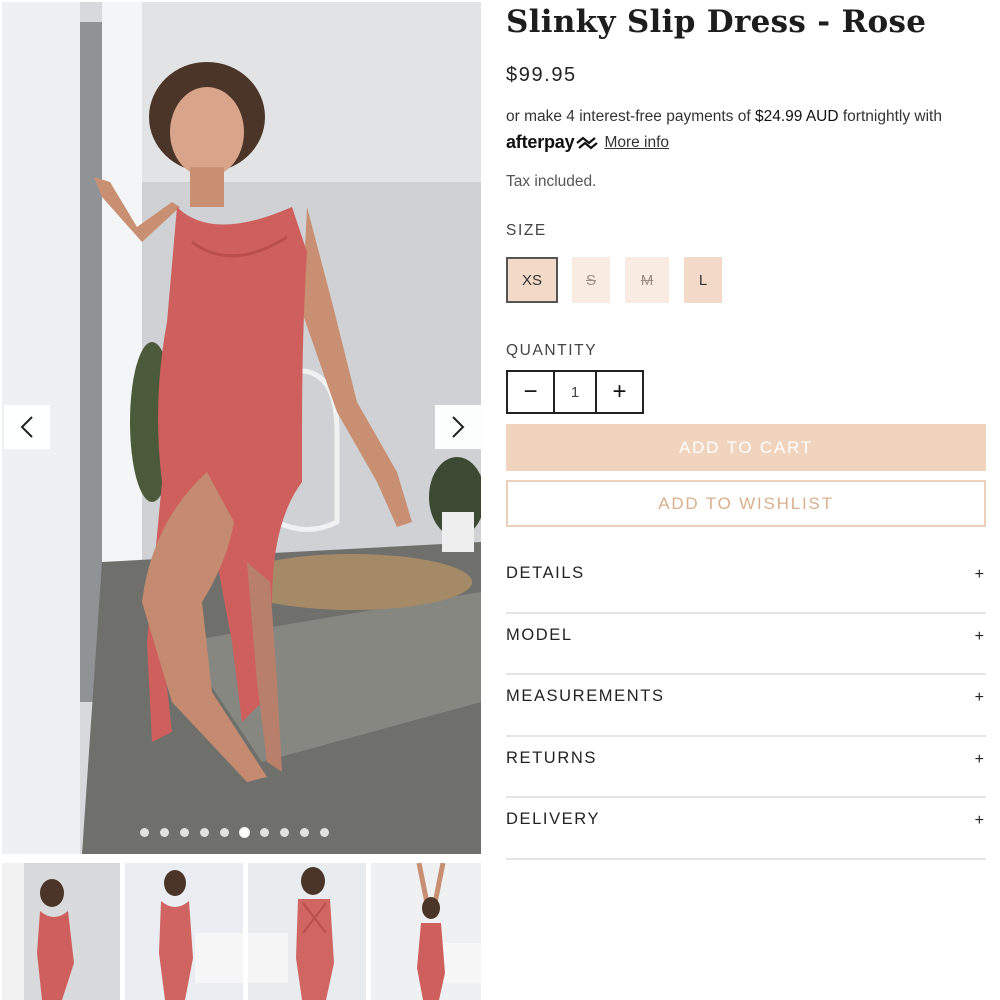 This screenshot has height=1000, width=1000. What do you see at coordinates (540, 142) in the screenshot?
I see `afterpay-logo-text: afterpay` at bounding box center [540, 142].